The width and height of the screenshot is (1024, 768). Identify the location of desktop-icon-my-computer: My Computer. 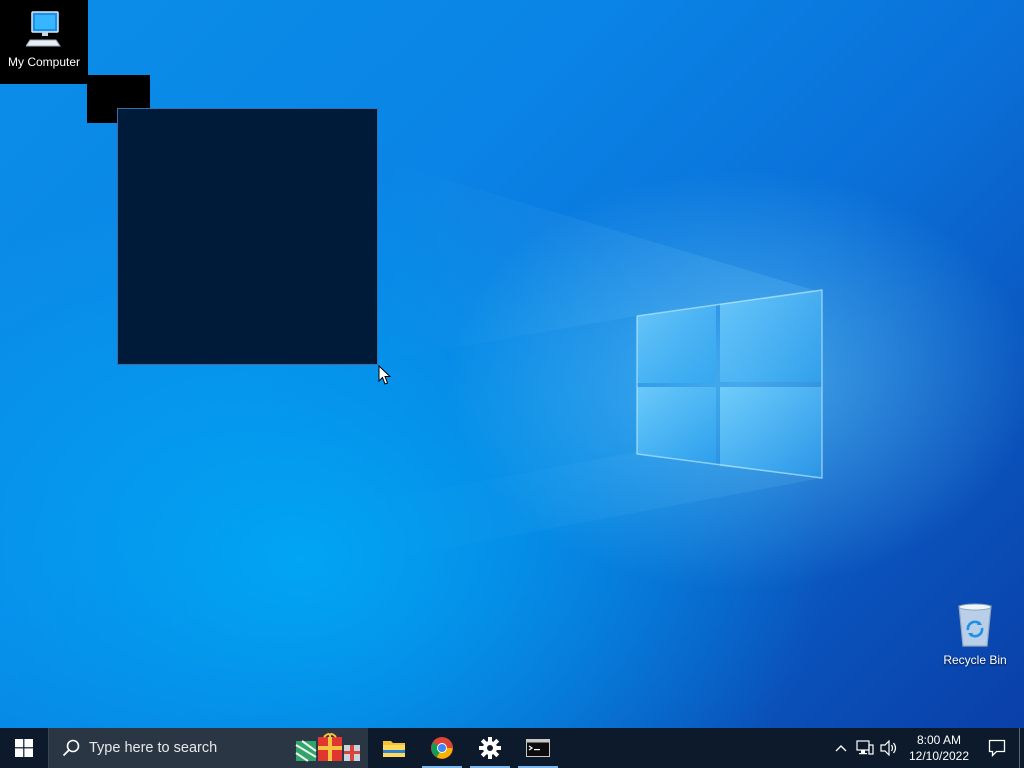
(44, 42).